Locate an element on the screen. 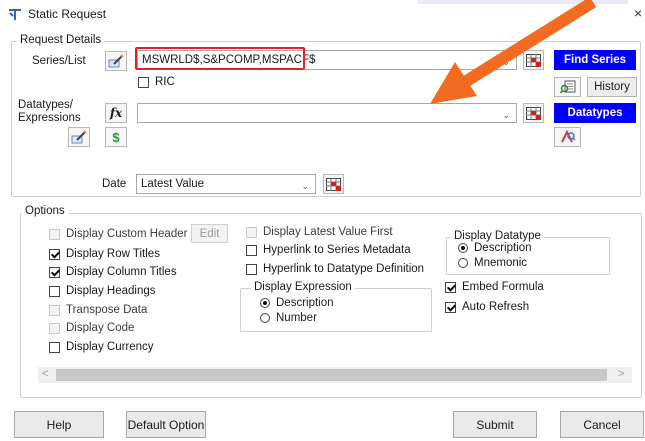 This screenshot has width=645, height=441. currency-button: $ is located at coordinates (116, 137).